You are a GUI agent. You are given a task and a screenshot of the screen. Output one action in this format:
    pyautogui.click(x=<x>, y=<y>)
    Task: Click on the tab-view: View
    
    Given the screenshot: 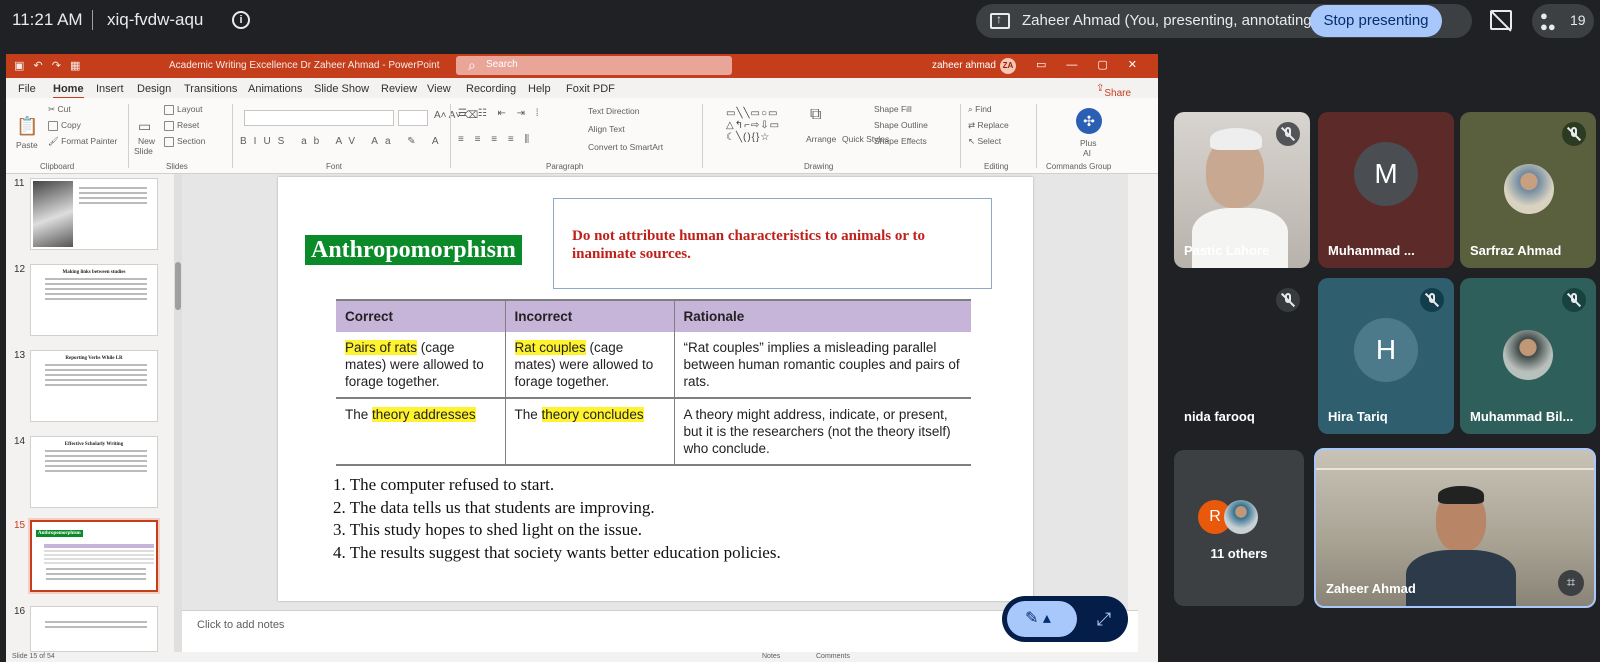 What is the action you would take?
    pyautogui.click(x=439, y=89)
    